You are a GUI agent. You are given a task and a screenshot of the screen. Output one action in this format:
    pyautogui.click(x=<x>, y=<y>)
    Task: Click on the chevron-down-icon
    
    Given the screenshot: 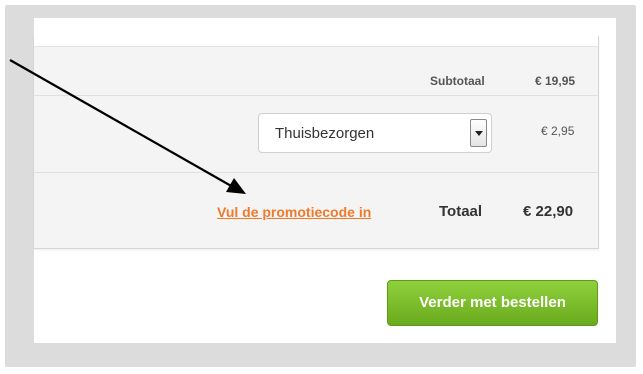 What is the action you would take?
    pyautogui.click(x=478, y=133)
    